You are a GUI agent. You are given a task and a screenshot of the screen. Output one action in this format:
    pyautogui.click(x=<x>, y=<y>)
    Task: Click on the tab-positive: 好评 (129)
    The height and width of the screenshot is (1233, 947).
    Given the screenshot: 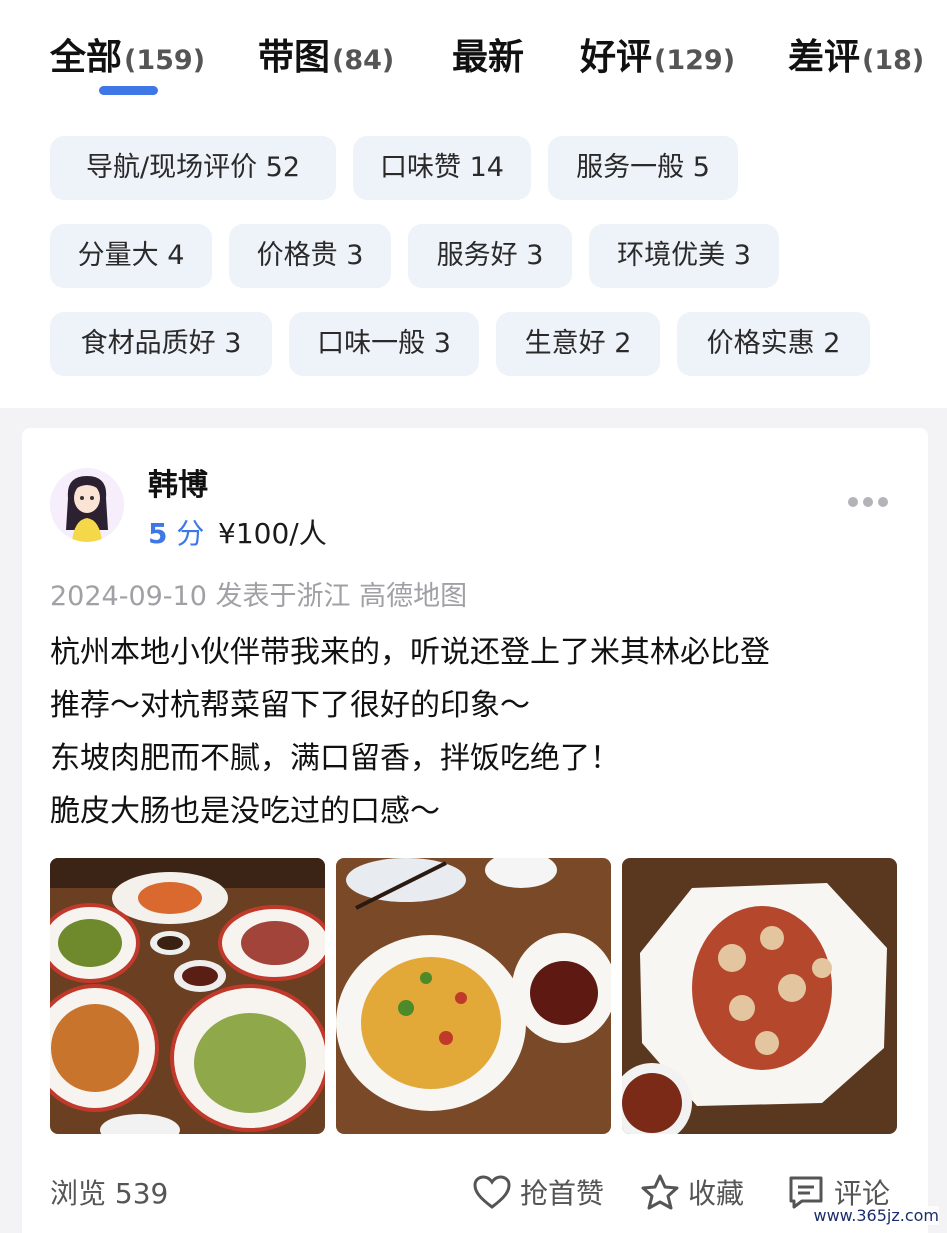 What is the action you would take?
    pyautogui.click(x=657, y=53)
    